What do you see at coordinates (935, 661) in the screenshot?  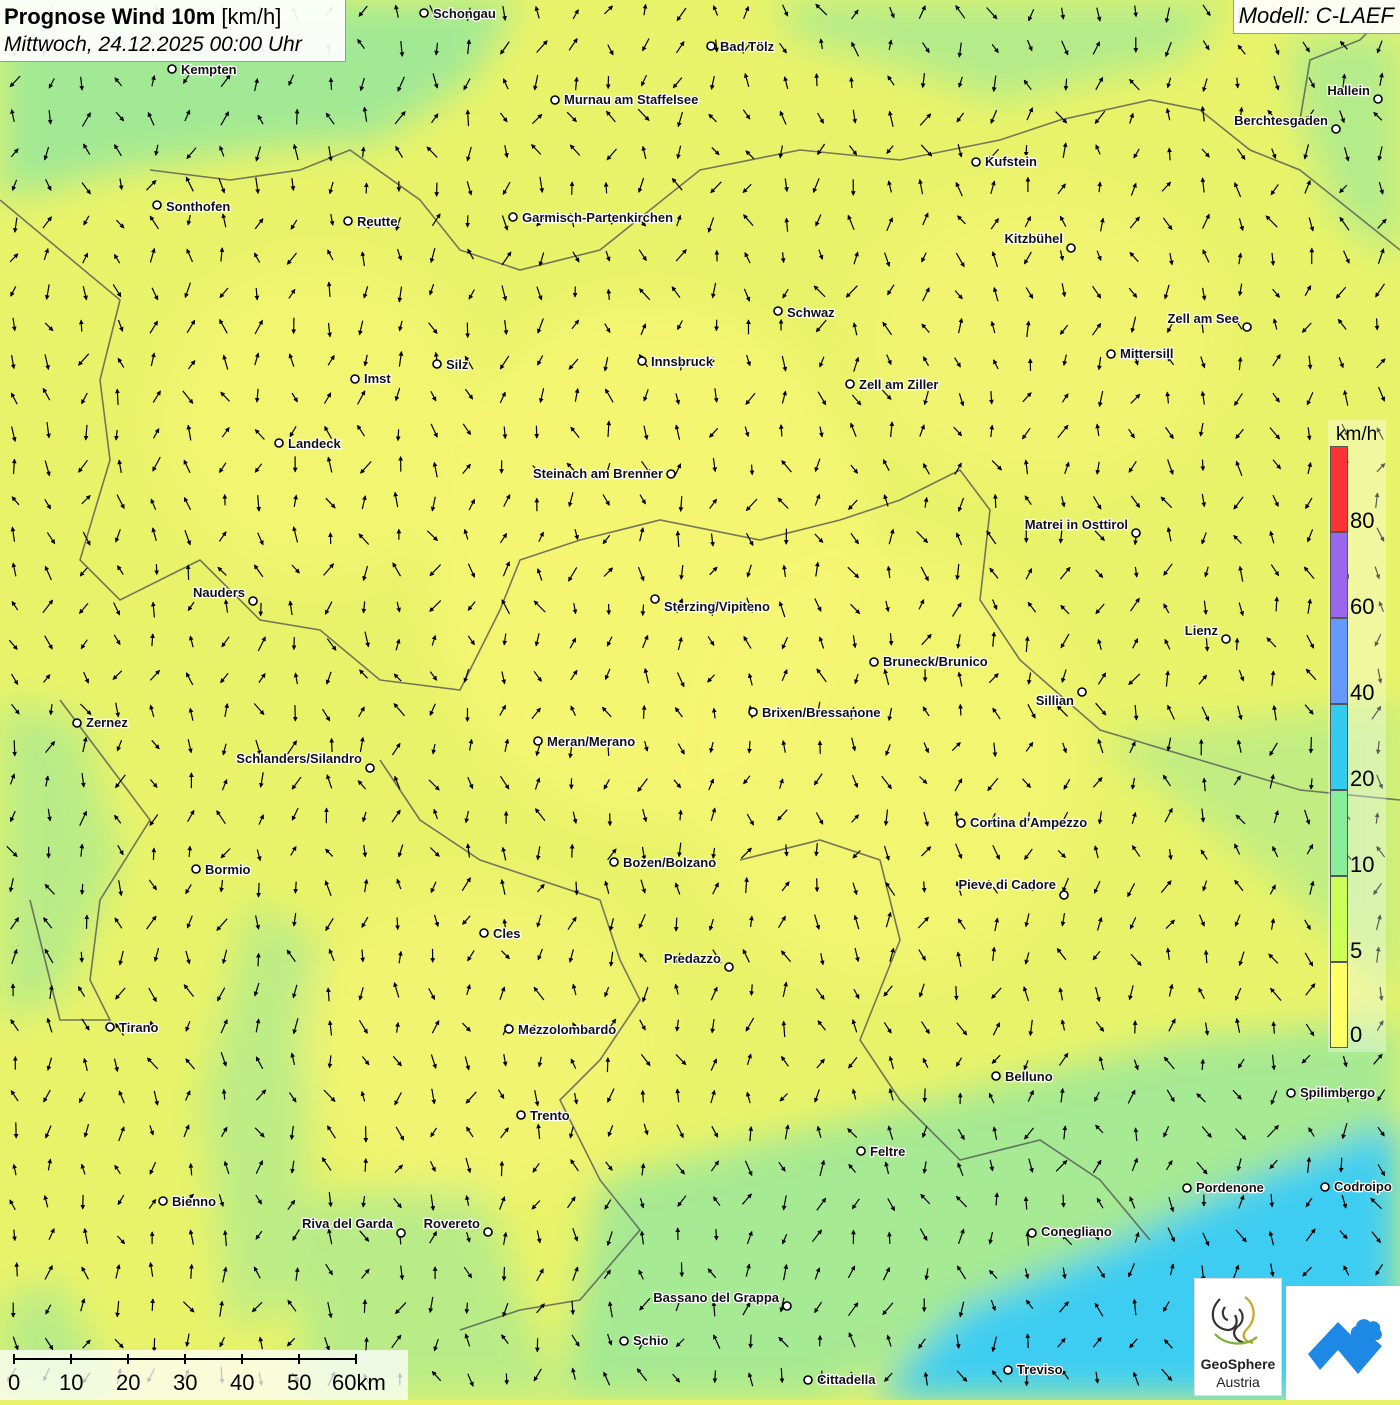 I see `city-label: Bruneck/Brunico` at bounding box center [935, 661].